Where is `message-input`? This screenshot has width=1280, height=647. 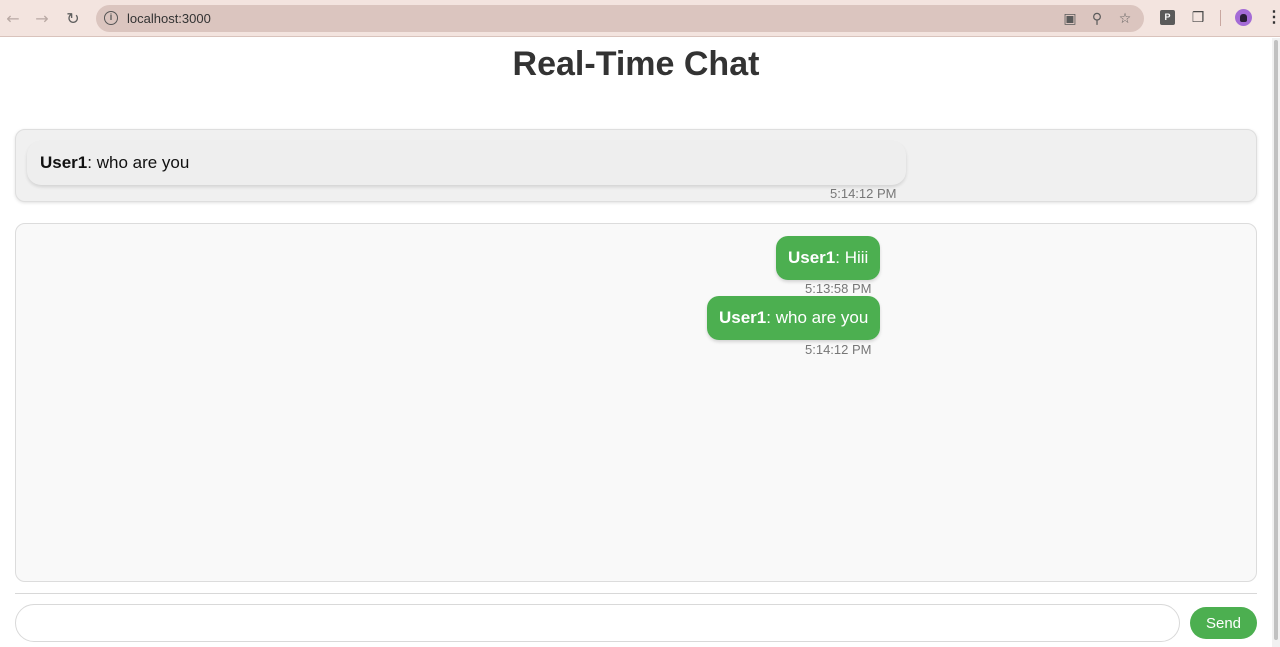 message-input is located at coordinates (597, 623).